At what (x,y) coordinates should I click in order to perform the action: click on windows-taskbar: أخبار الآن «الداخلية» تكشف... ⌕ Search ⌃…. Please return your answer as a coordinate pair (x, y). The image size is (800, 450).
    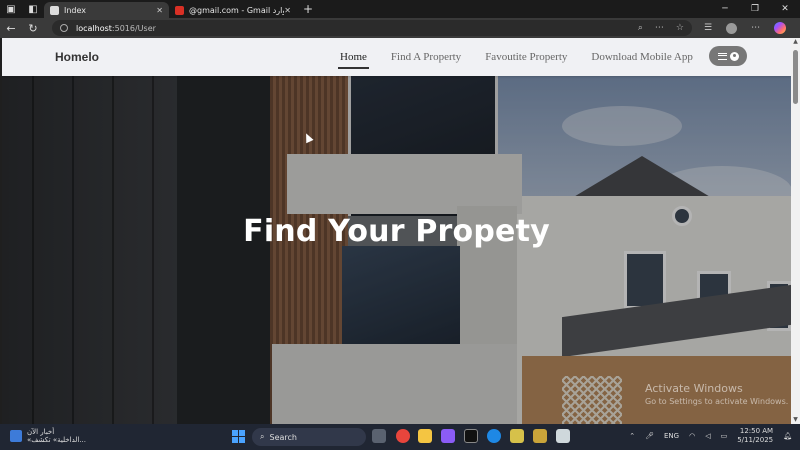
    Looking at the image, I should click on (400, 437).